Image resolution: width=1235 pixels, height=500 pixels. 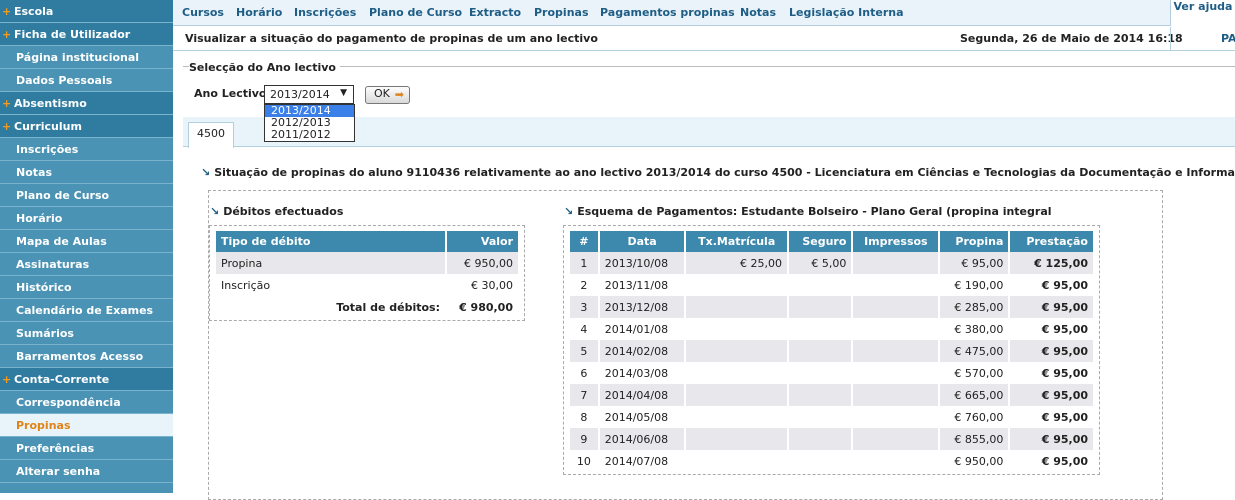 I want to click on year-select-value: 2013/2014, so click(x=300, y=94).